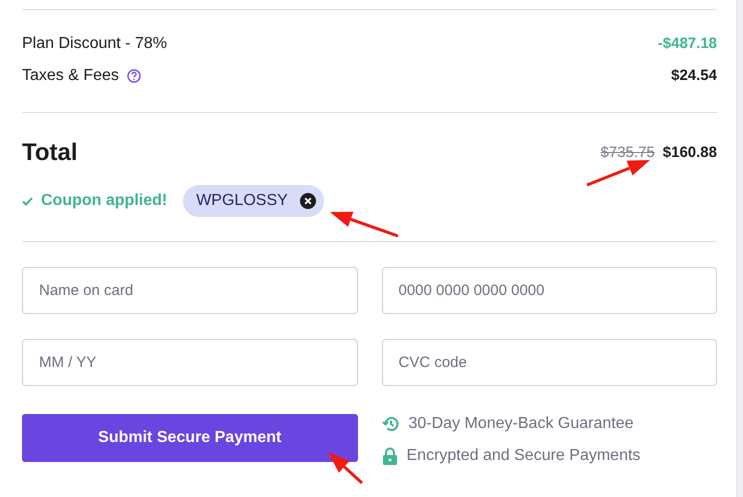  What do you see at coordinates (549, 362) in the screenshot?
I see `input-field: CVC code` at bounding box center [549, 362].